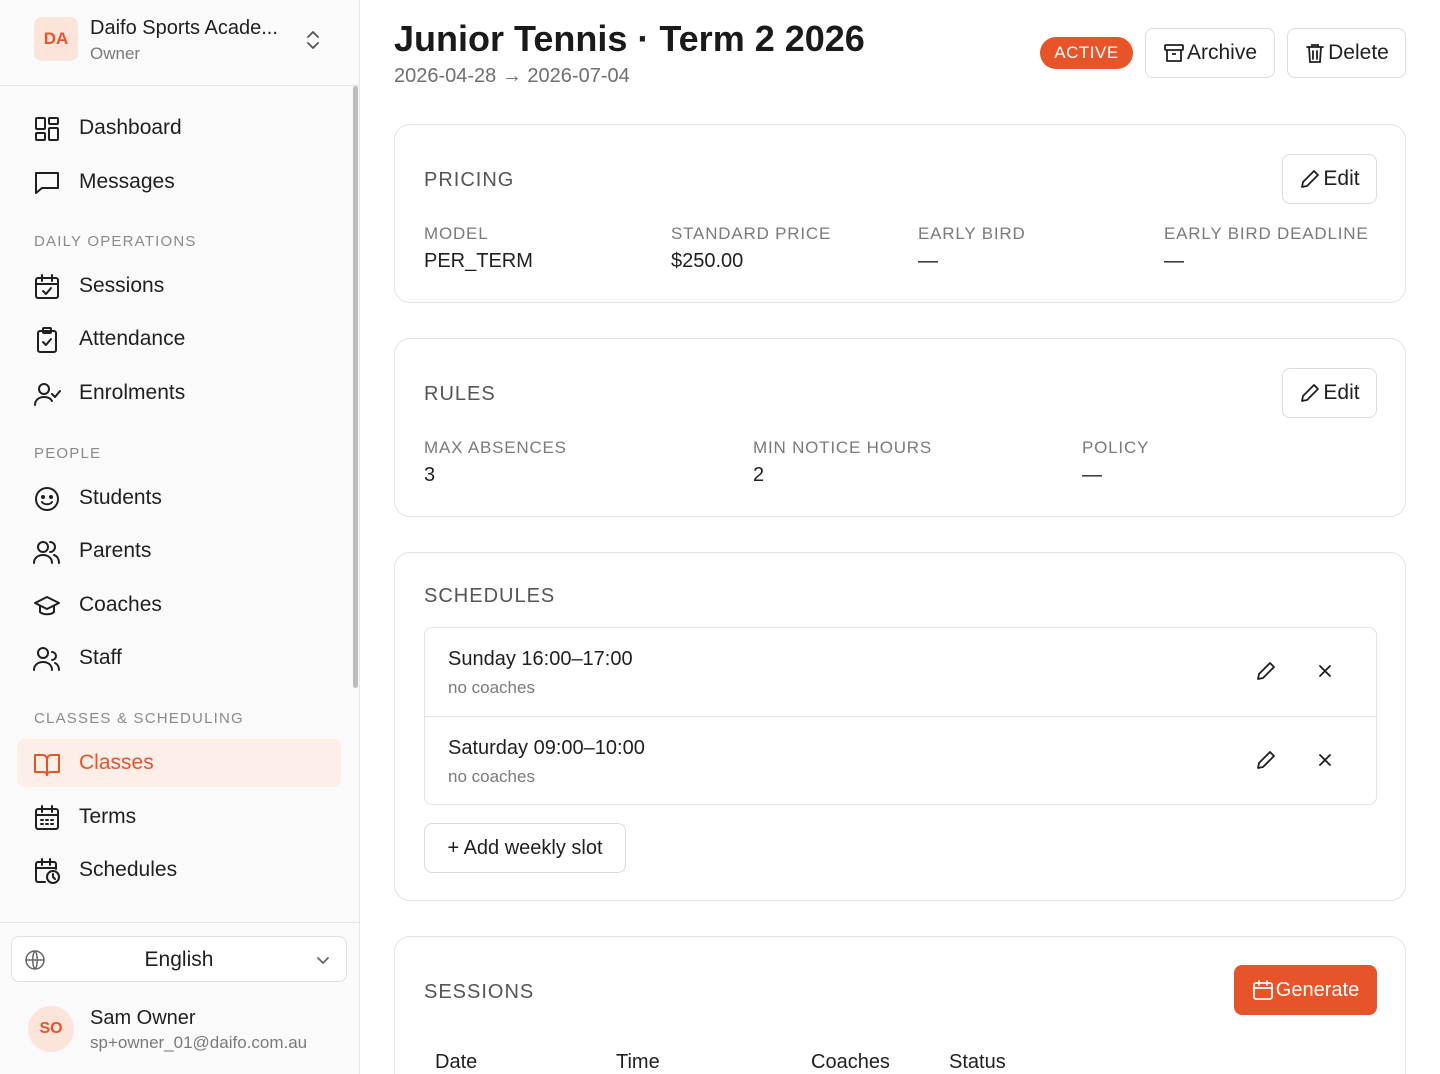 The height and width of the screenshot is (1074, 1440). I want to click on card-title: PRICING, so click(469, 180).